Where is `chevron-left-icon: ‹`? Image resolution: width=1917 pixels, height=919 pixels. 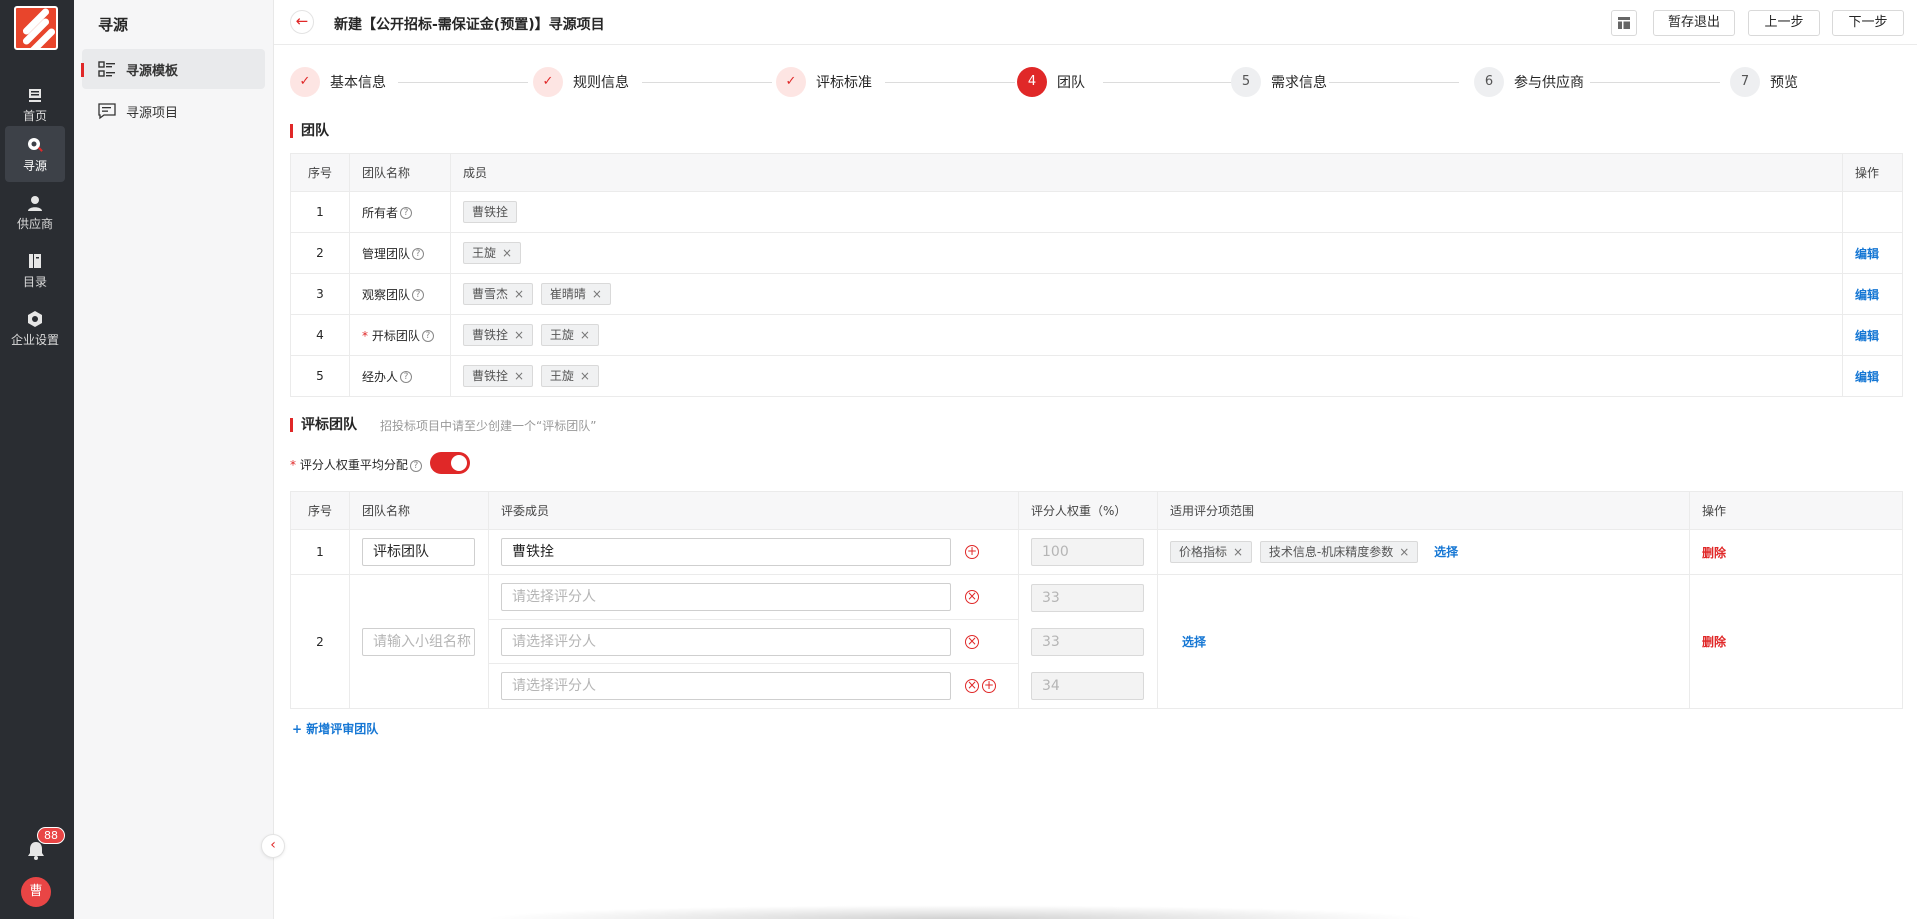 chevron-left-icon: ‹ is located at coordinates (273, 845).